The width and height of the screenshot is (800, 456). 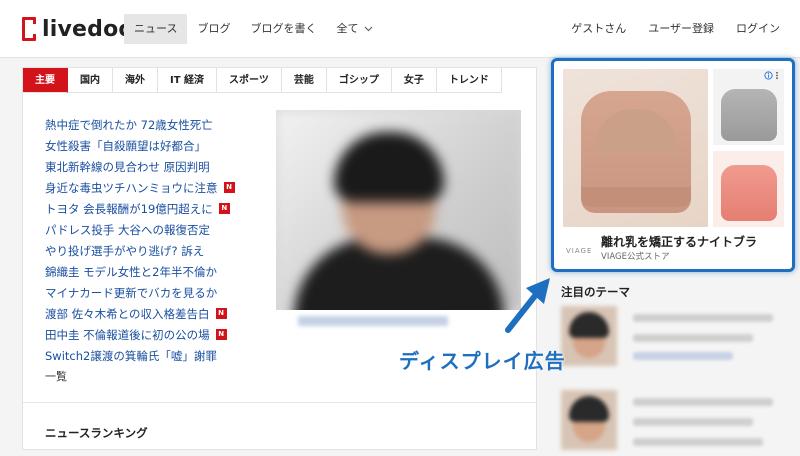 I want to click on display-ad: VIAGE 離れ乳を矯正するナイトブラ VIAGE公式ストア, so click(x=673, y=166).